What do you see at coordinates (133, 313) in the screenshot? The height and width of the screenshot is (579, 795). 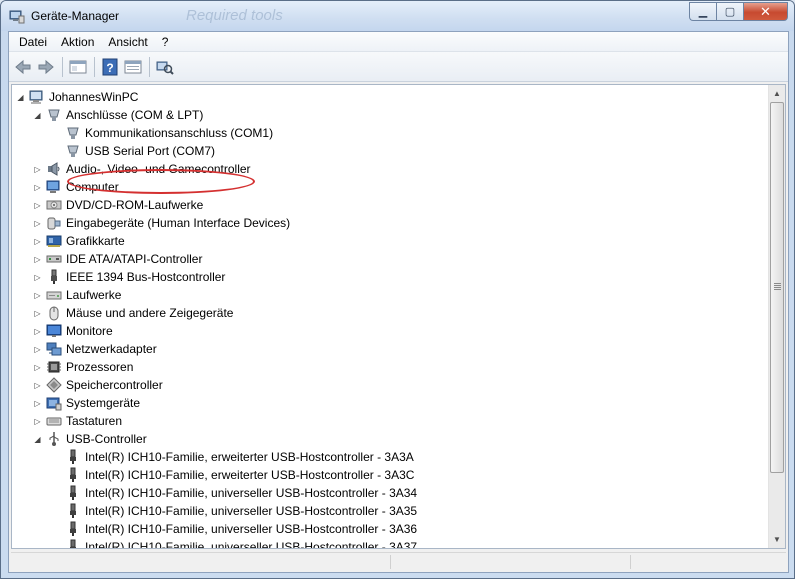 I see `tree-category: ▷ Mäuse und andere Zeigegeräte` at bounding box center [133, 313].